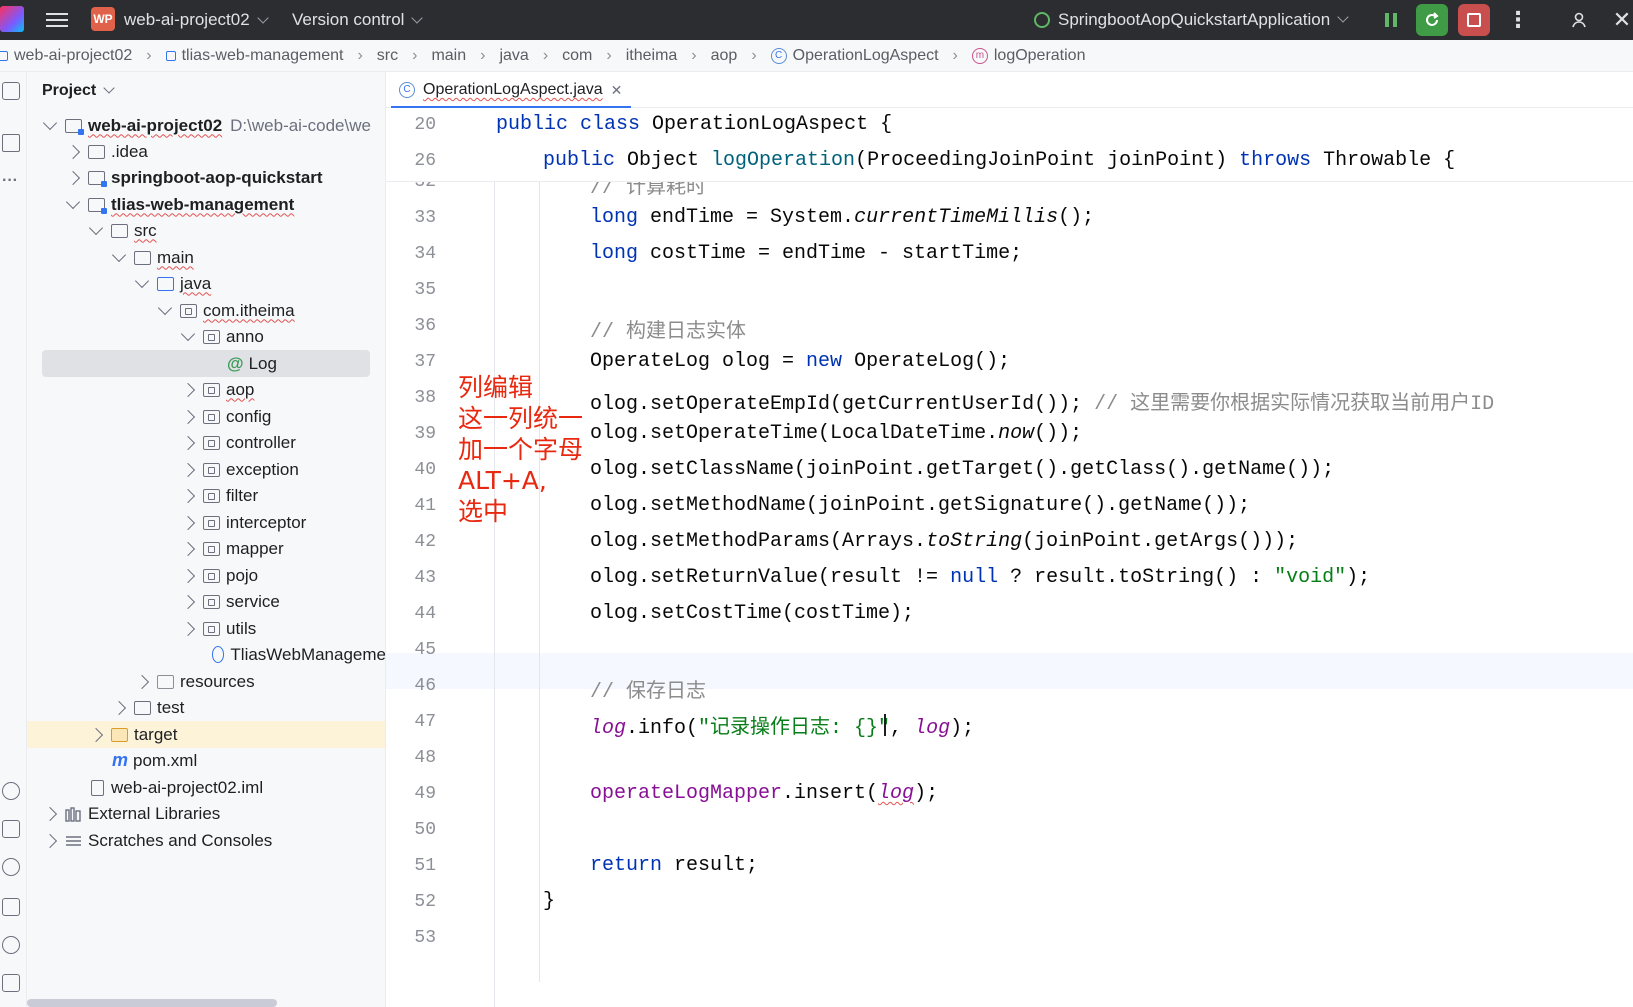 Image resolution: width=1633 pixels, height=1007 pixels. I want to click on intellij-logo-icon, so click(12, 19).